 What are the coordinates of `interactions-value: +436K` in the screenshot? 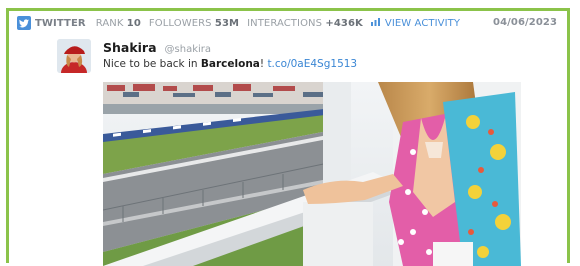 It's located at (344, 23).